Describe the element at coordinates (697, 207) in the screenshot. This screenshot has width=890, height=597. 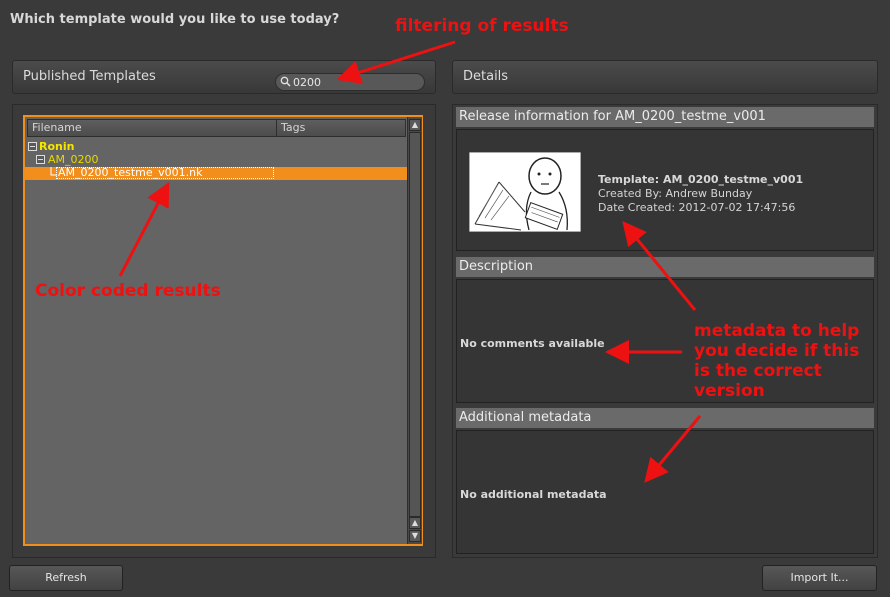
I see `date-created: Date Created: 2012-07-02 17:47:56` at that location.